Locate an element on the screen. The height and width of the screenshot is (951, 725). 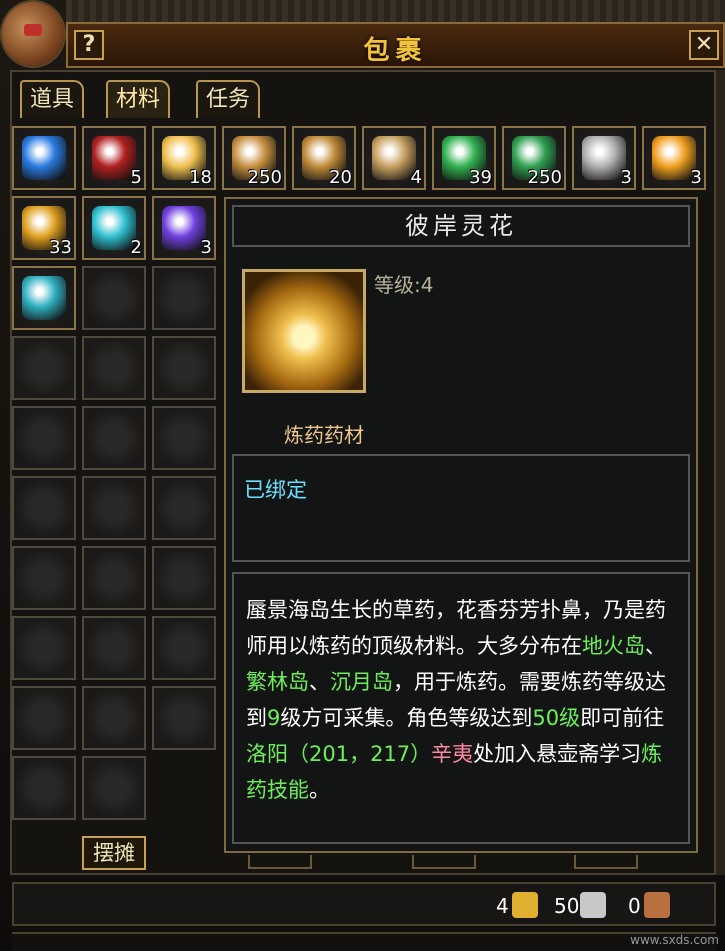
item-quantity: 2 is located at coordinates (136, 247).